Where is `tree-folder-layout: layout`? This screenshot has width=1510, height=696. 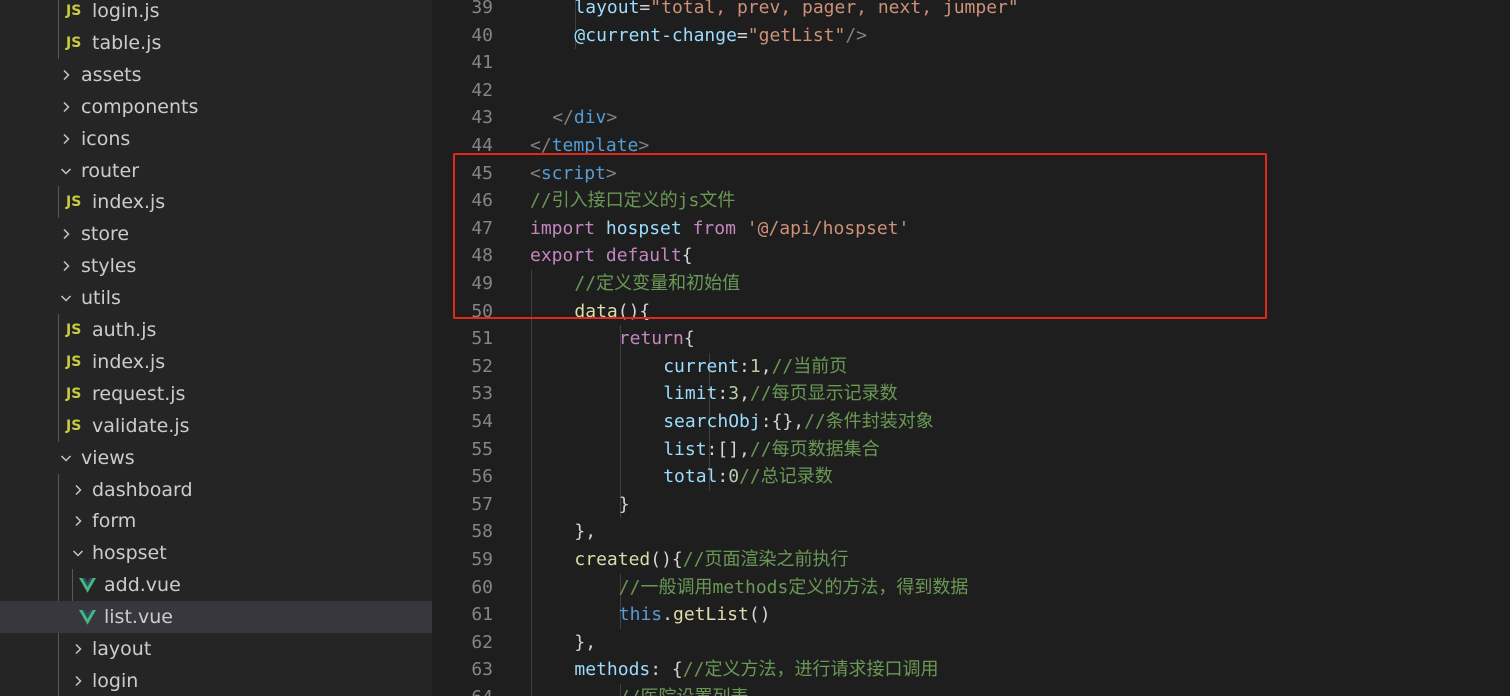 tree-folder-layout: layout is located at coordinates (216, 649).